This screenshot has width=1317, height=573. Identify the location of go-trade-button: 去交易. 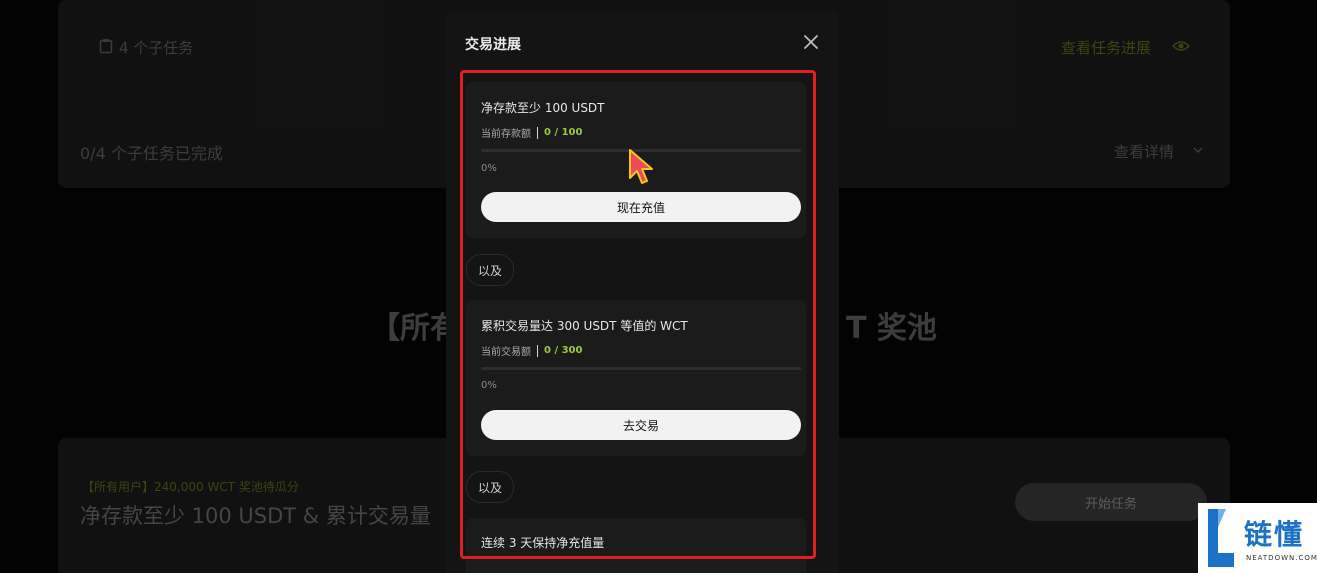
(641, 425).